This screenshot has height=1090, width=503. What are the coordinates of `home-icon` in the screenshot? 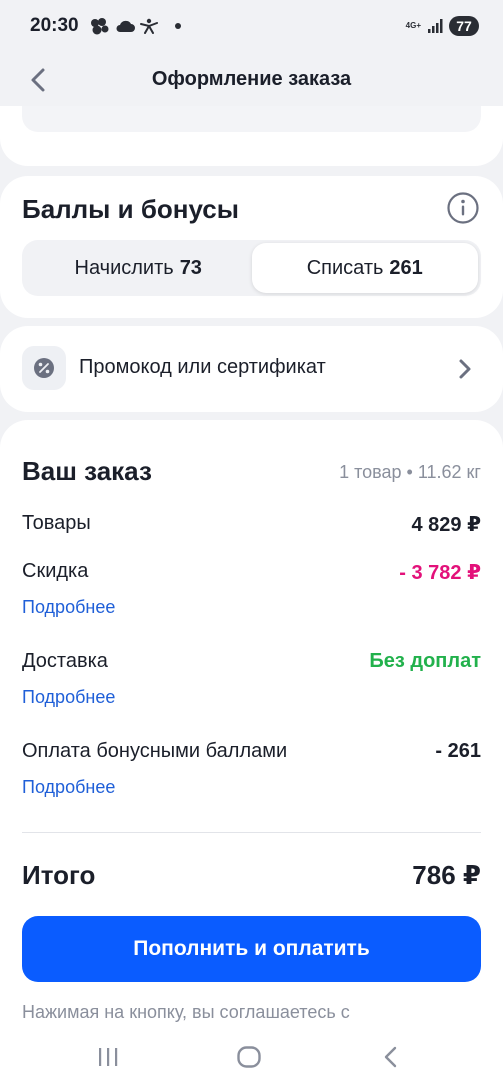 It's located at (249, 1057).